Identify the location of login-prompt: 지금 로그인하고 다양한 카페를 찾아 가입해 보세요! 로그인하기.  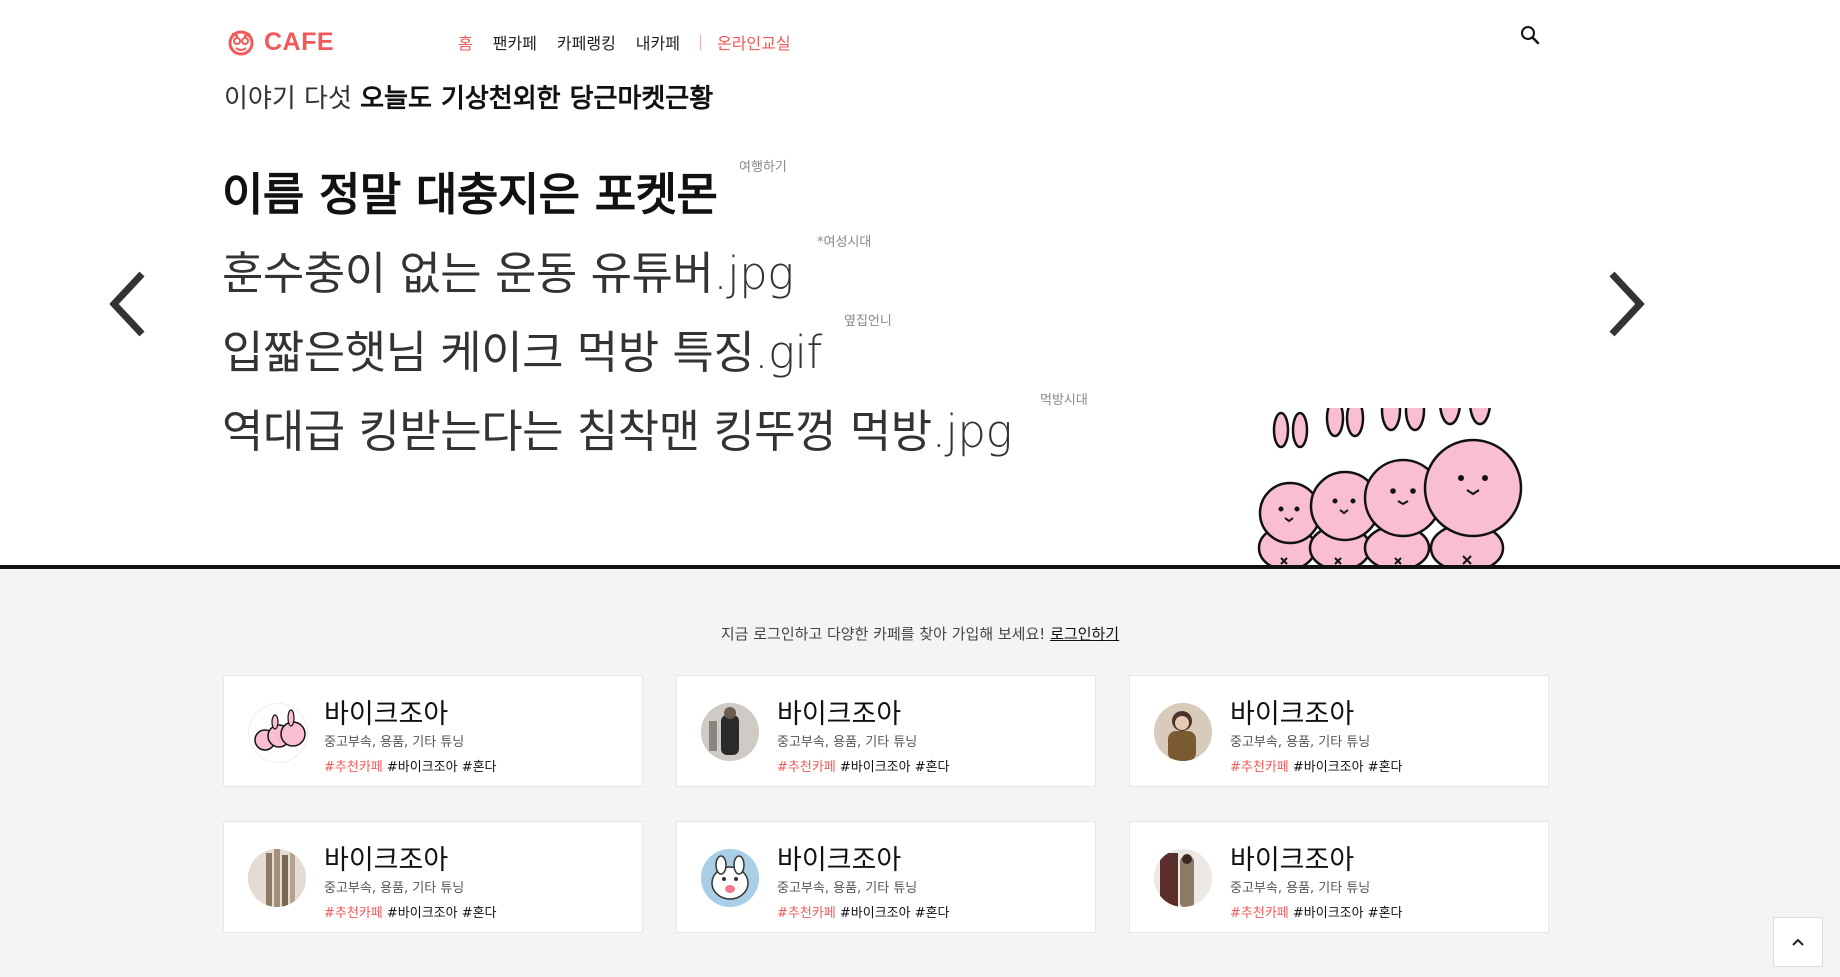
(920, 633).